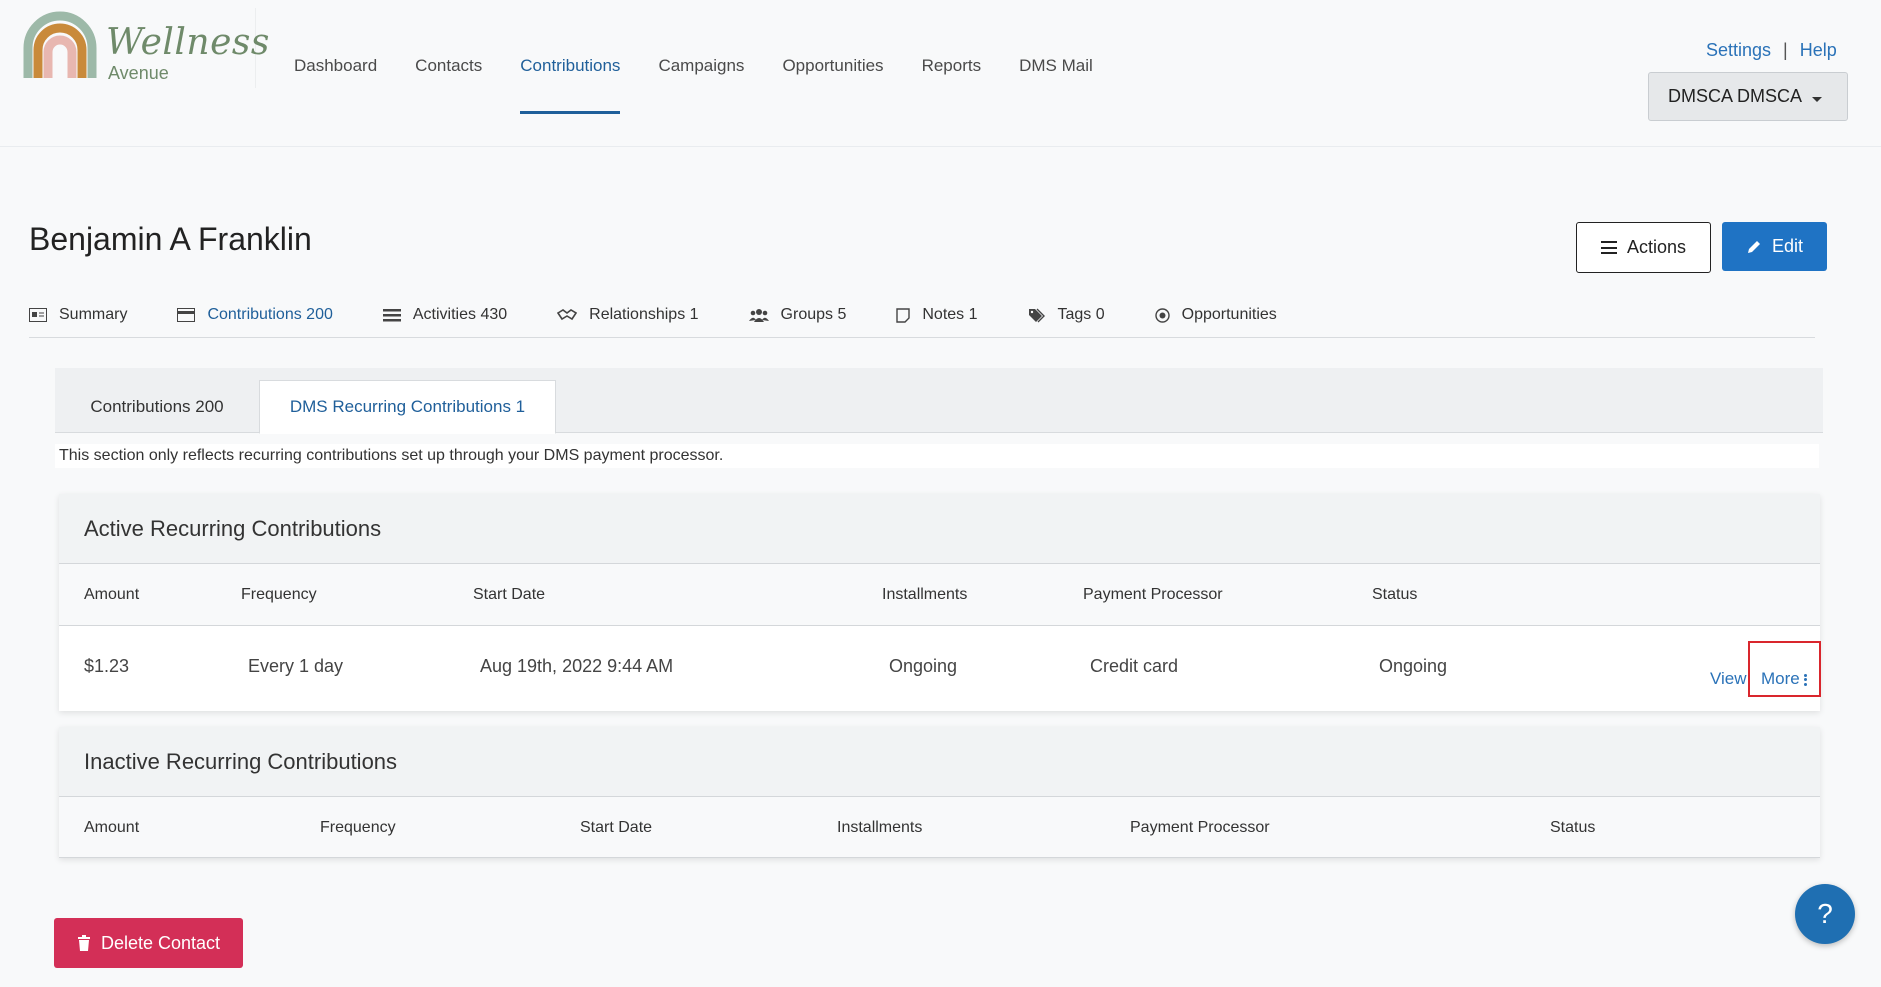 The image size is (1881, 987). I want to click on page-title: Benjamin A Franklin, so click(170, 239).